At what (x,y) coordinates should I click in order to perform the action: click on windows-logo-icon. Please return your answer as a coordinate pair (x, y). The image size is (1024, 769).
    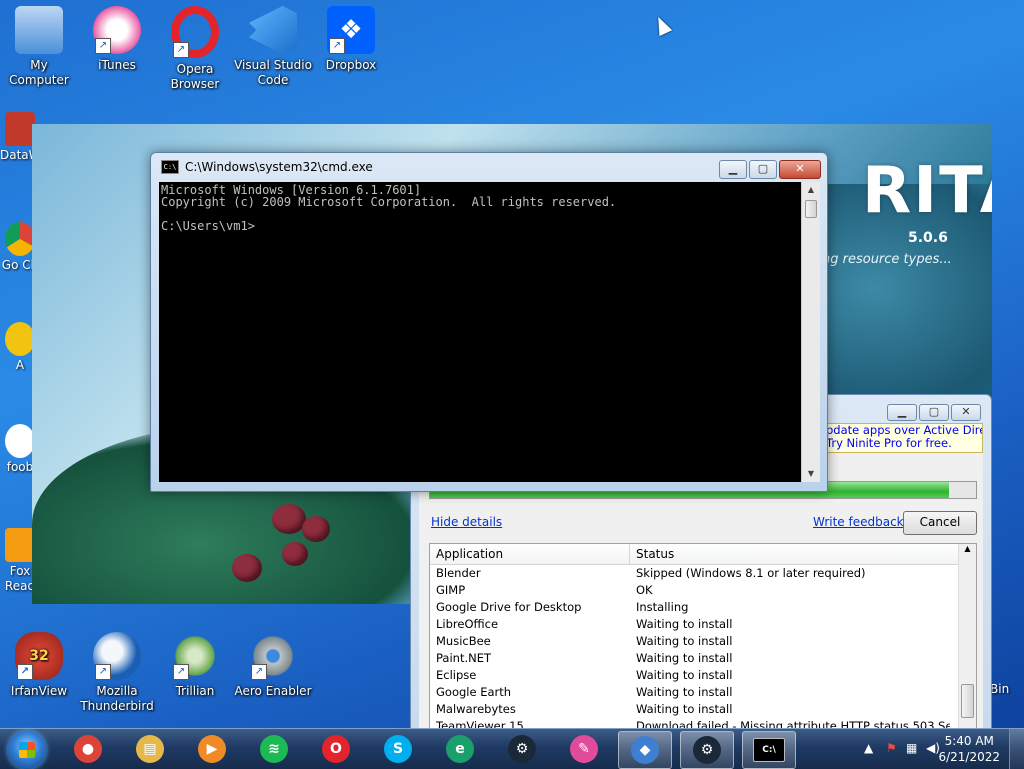
    Looking at the image, I should click on (27, 750).